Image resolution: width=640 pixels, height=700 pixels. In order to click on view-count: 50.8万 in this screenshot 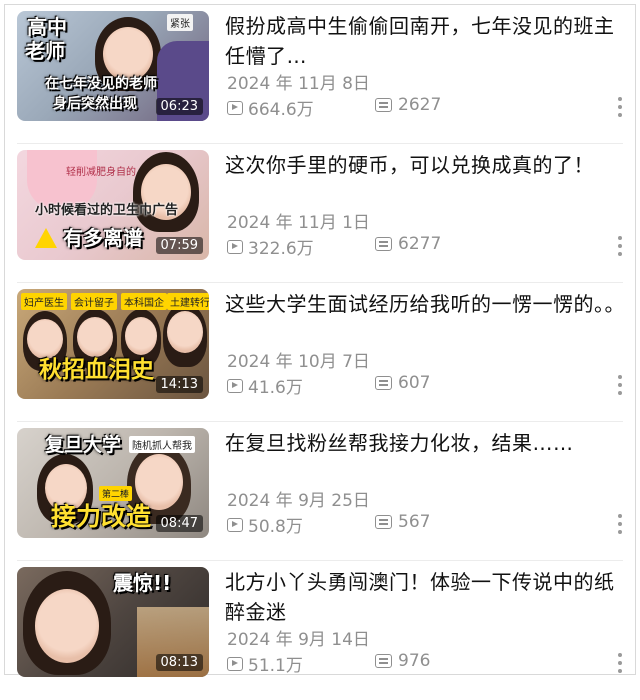, I will do `click(265, 524)`.